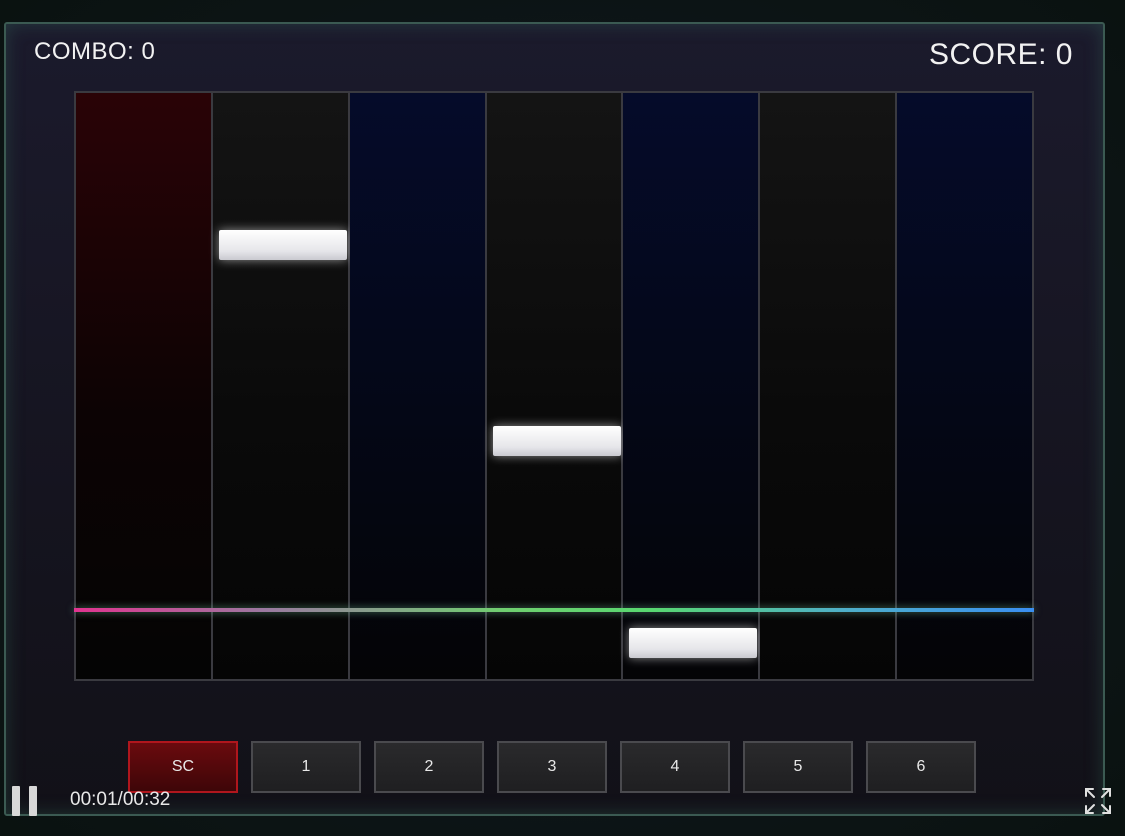 This screenshot has height=836, width=1125. I want to click on key-6: 6, so click(921, 767).